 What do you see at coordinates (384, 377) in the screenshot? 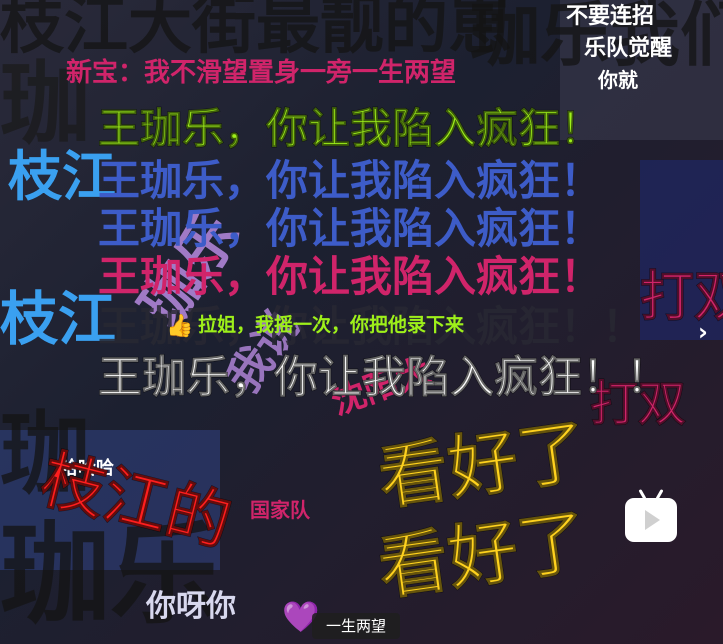
I see `danmaku-comment: 王珈乐，你让我陷入疯狂！！` at bounding box center [384, 377].